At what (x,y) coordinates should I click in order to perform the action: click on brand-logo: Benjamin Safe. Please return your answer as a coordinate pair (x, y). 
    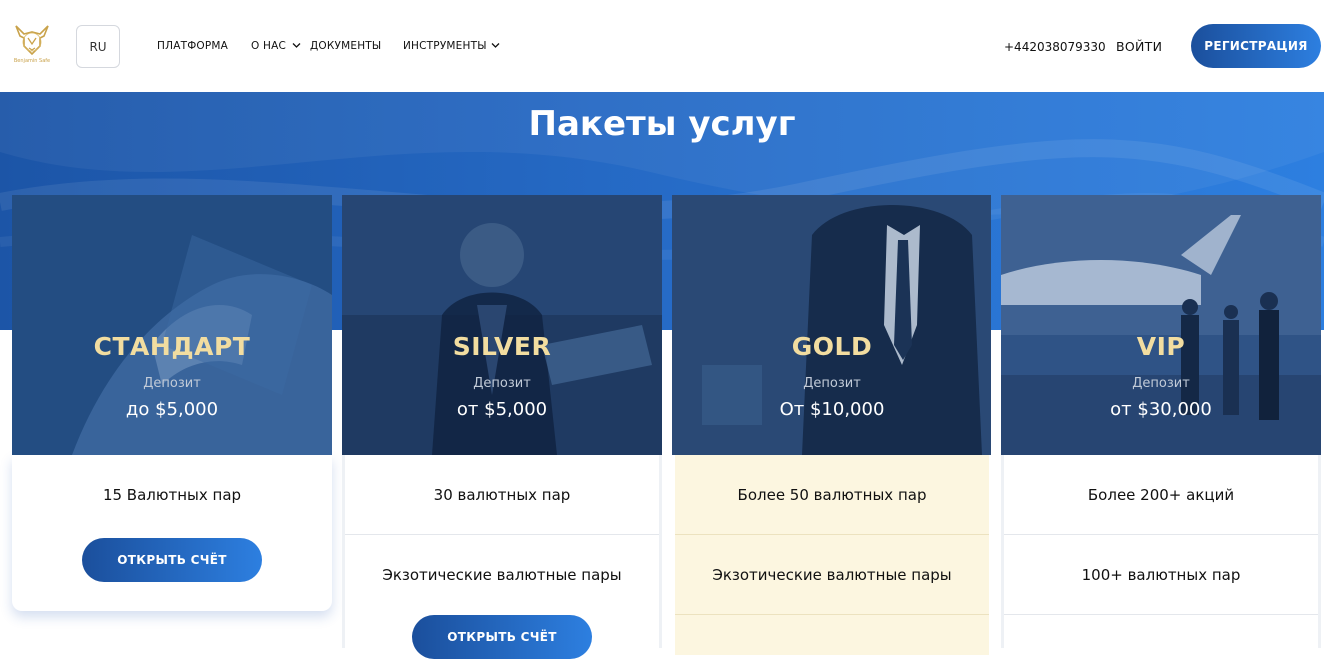
    Looking at the image, I should click on (32, 45).